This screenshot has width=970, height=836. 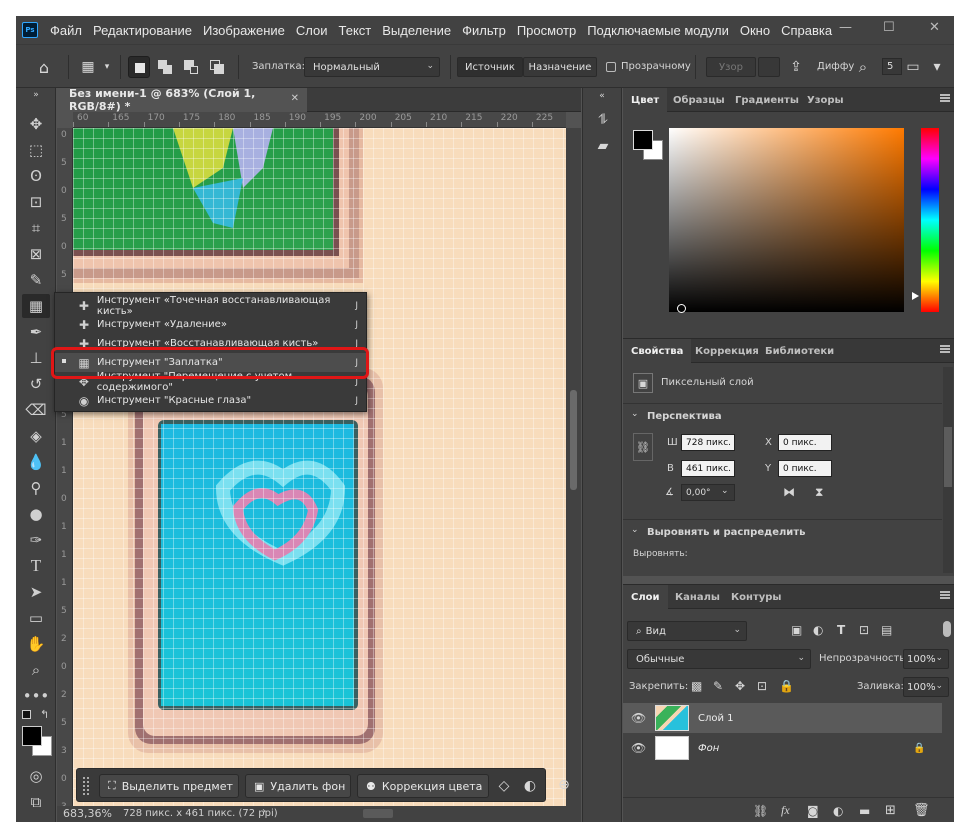 What do you see at coordinates (211, 324) in the screenshot?
I see `flyout-item: ✚ Инструмент «Удаление» J` at bounding box center [211, 324].